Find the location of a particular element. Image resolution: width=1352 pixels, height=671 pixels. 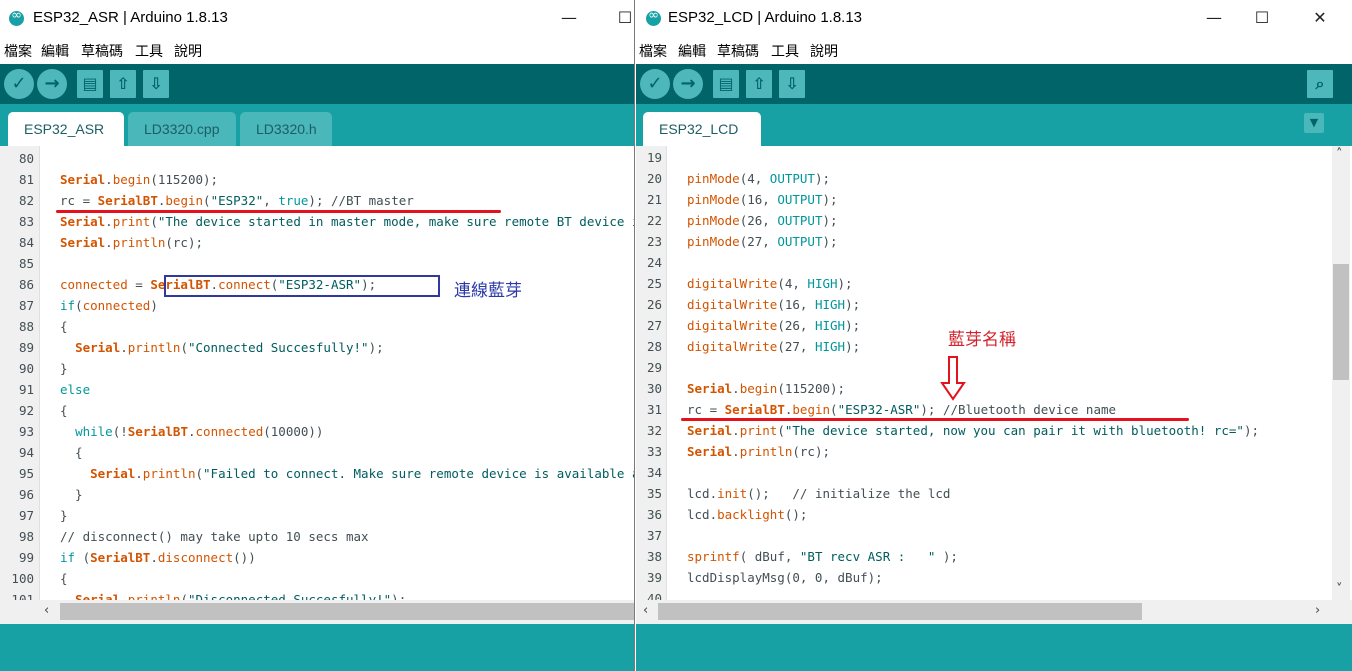

line-number: 26 is located at coordinates (654, 304).